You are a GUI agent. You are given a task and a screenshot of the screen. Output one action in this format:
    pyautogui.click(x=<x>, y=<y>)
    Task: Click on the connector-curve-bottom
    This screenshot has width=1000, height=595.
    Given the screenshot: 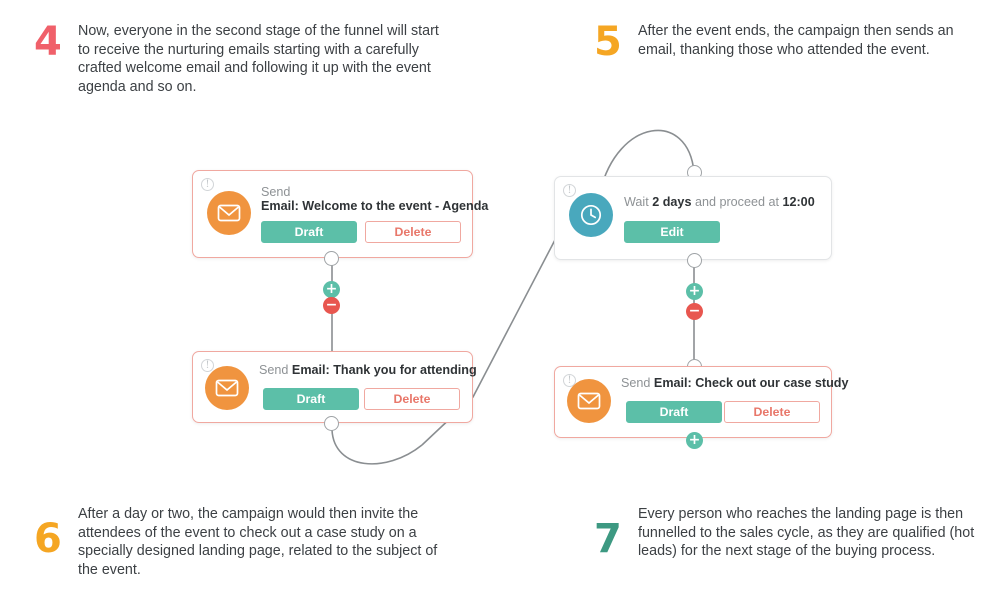 What is the action you would take?
    pyautogui.click(x=377, y=447)
    